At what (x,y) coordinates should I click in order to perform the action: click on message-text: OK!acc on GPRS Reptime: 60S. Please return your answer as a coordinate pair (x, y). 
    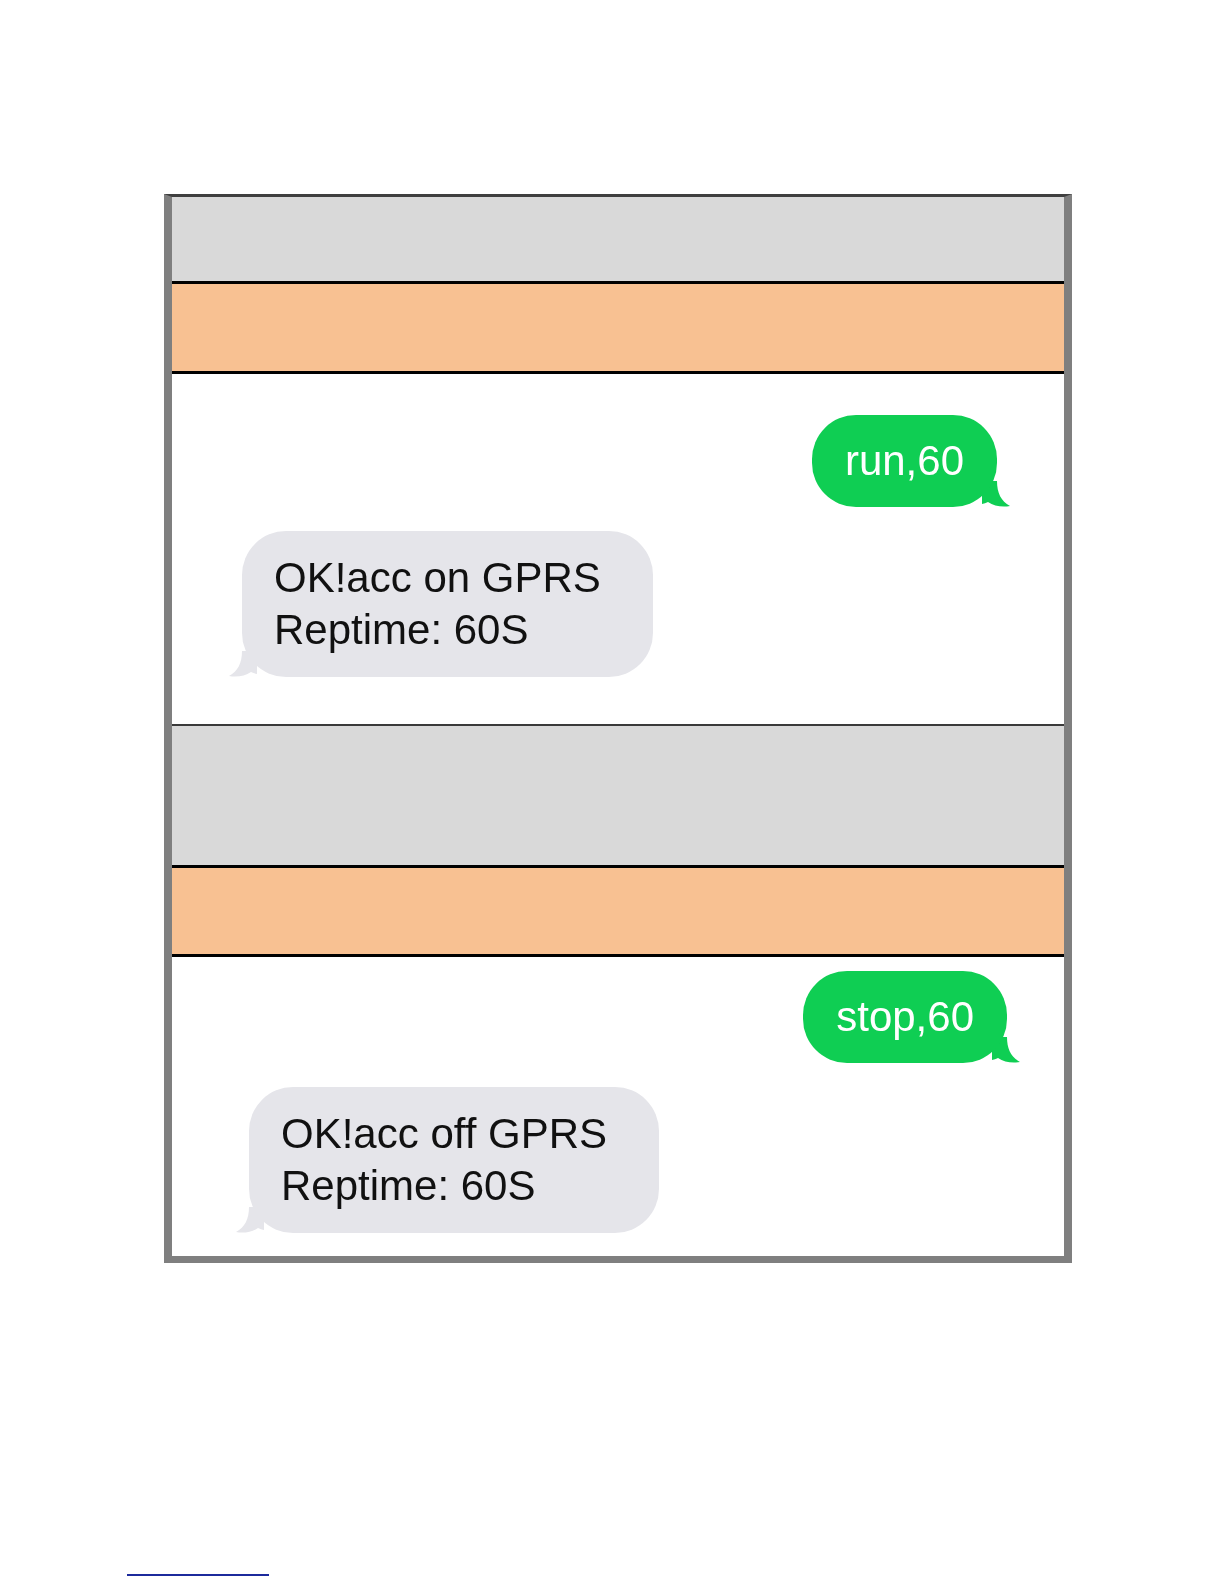
    Looking at the image, I should click on (437, 603).